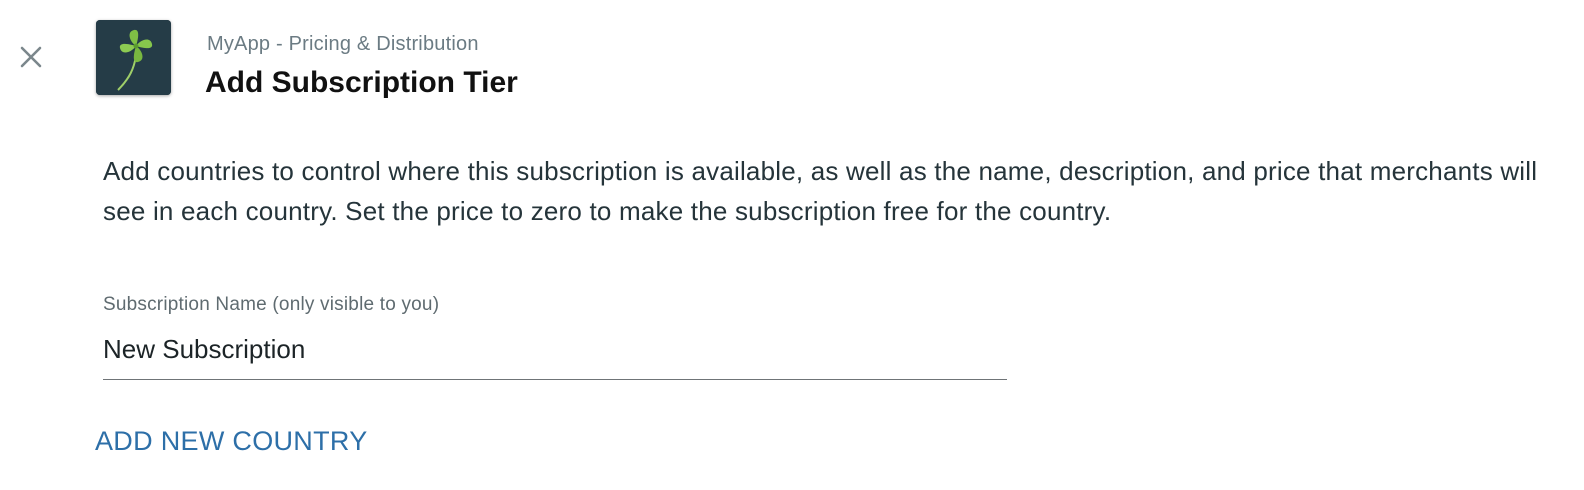  I want to click on subscription-name-field: Subscription Name (only visible to you), so click(555, 337).